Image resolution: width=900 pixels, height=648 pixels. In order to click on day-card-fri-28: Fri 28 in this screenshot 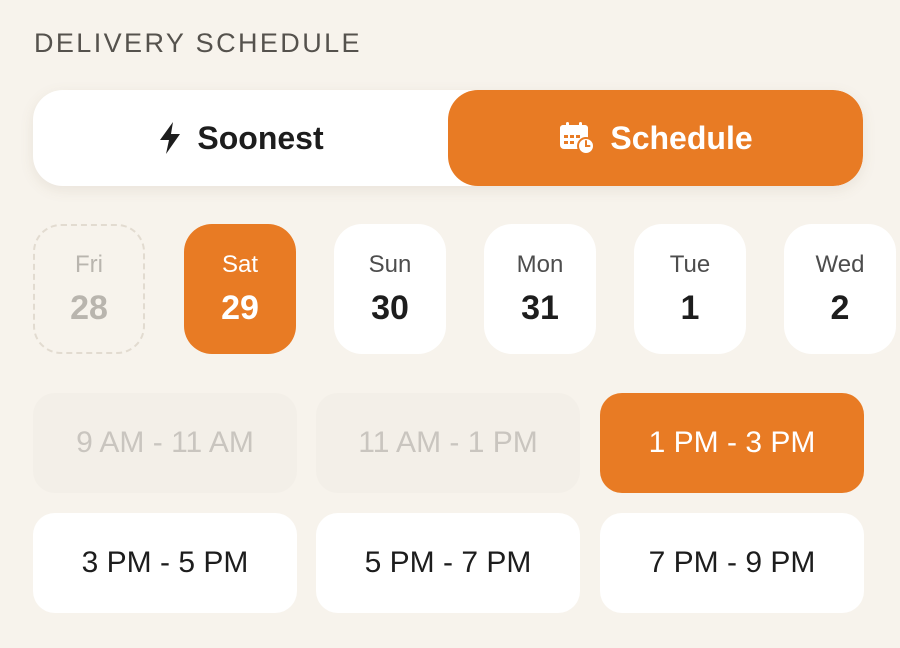, I will do `click(89, 289)`.